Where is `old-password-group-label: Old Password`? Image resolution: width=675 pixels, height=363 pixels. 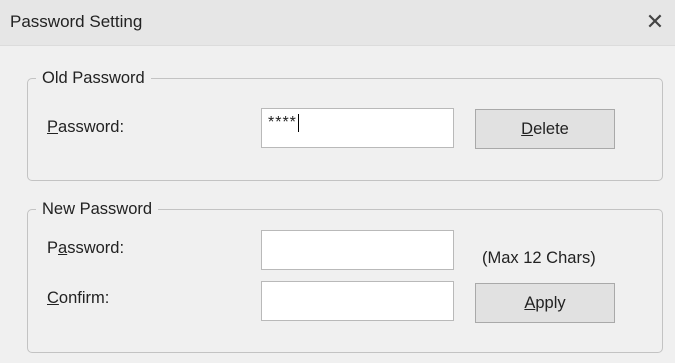
old-password-group-label: Old Password is located at coordinates (93, 78).